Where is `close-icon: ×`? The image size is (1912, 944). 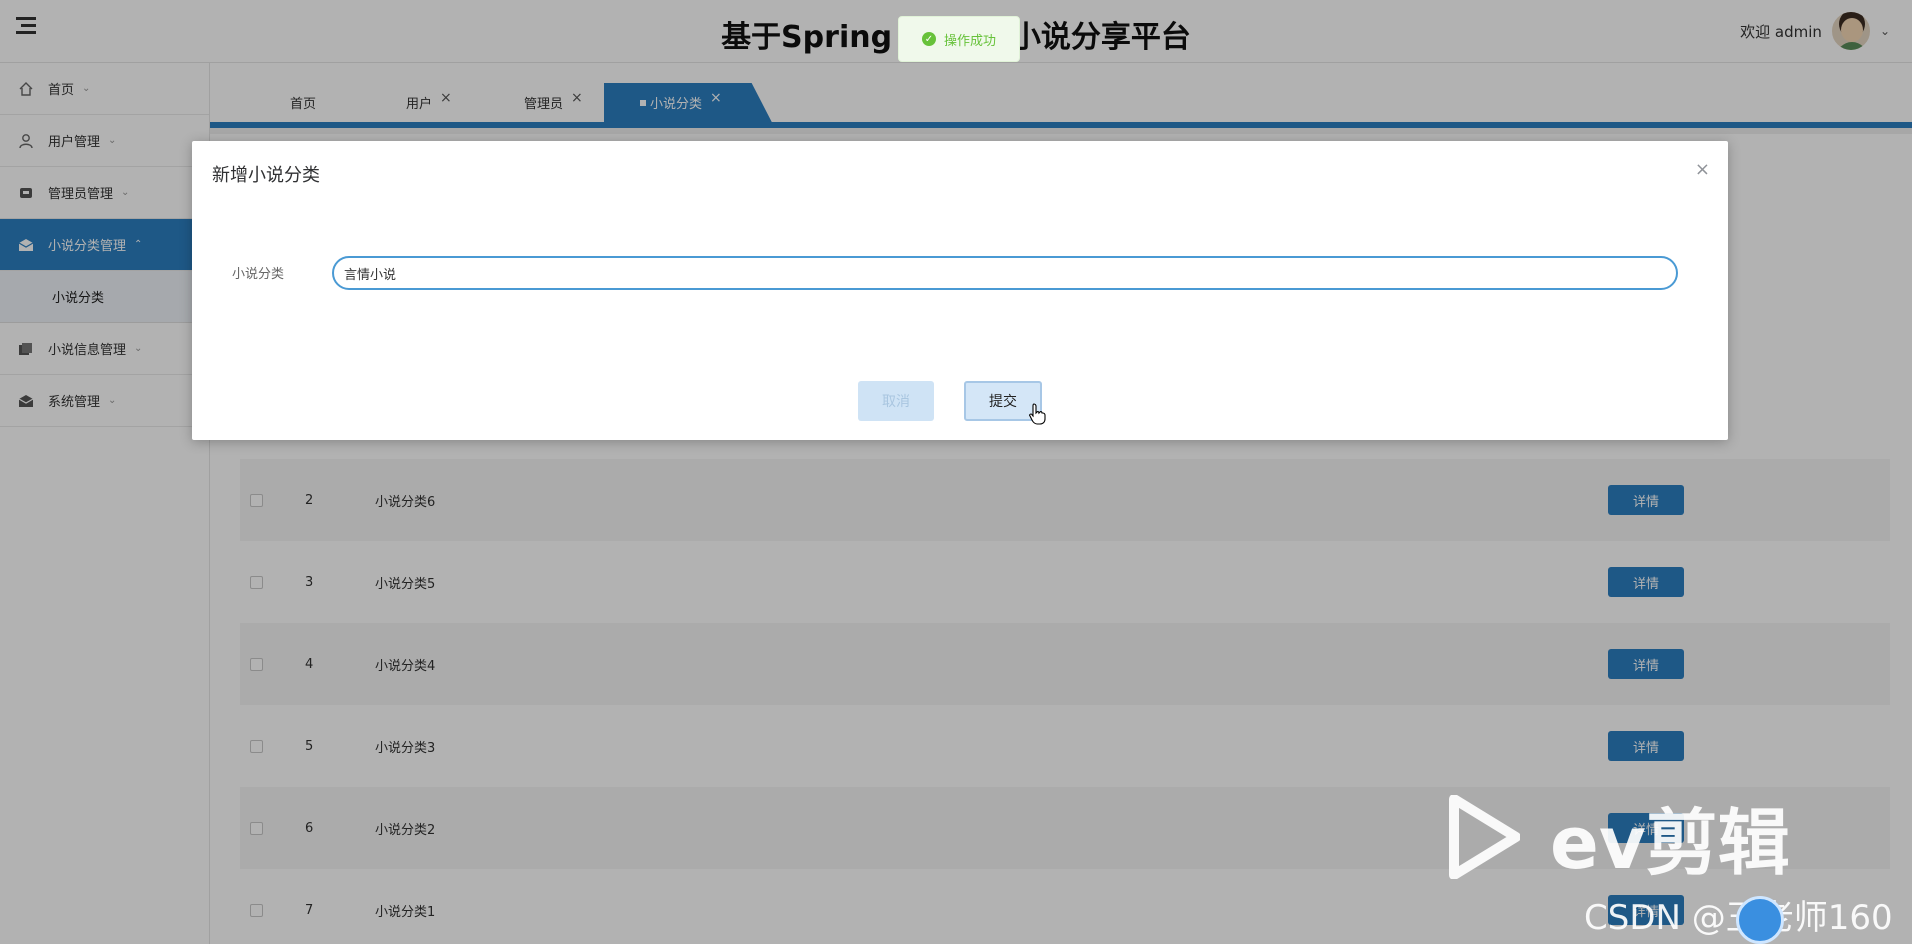
close-icon: × is located at coordinates (1702, 169).